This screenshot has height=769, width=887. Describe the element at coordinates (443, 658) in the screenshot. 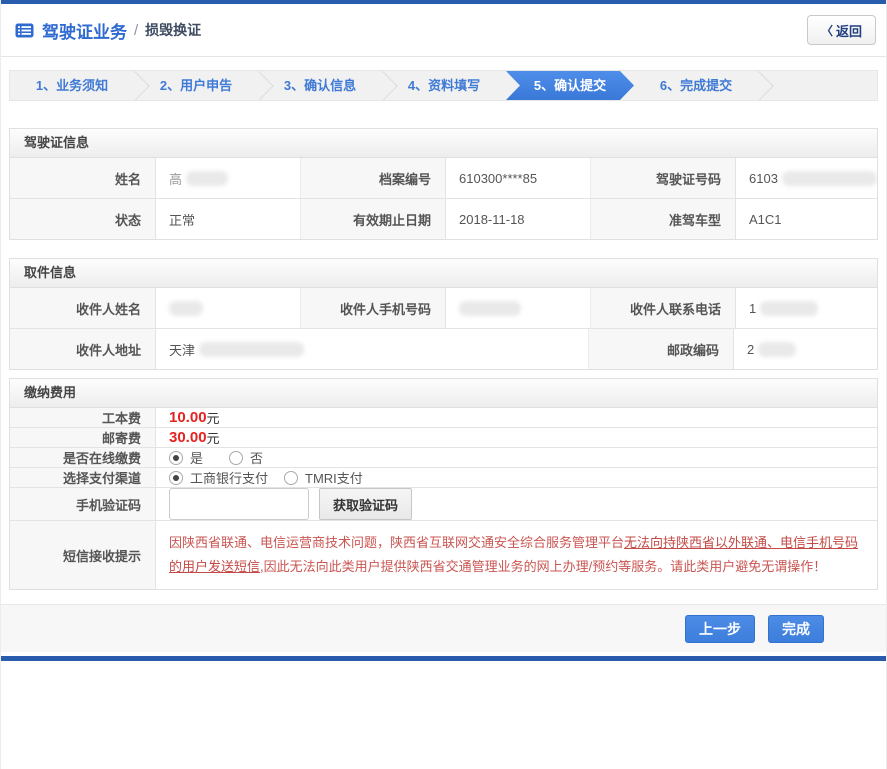

I see `bottom-accent-bar` at that location.